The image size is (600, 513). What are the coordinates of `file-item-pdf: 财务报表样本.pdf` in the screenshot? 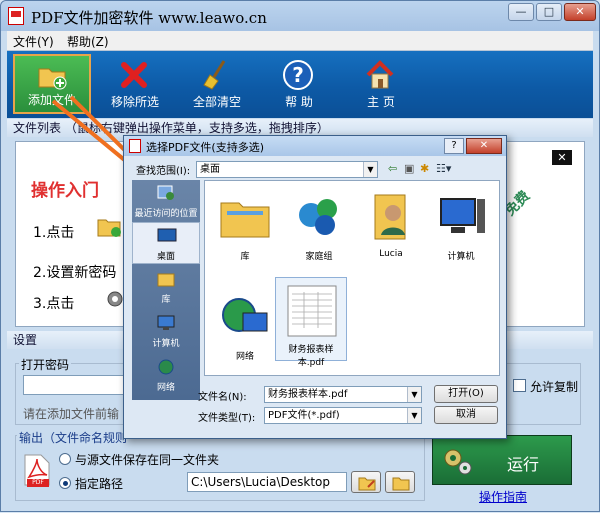 It's located at (311, 322).